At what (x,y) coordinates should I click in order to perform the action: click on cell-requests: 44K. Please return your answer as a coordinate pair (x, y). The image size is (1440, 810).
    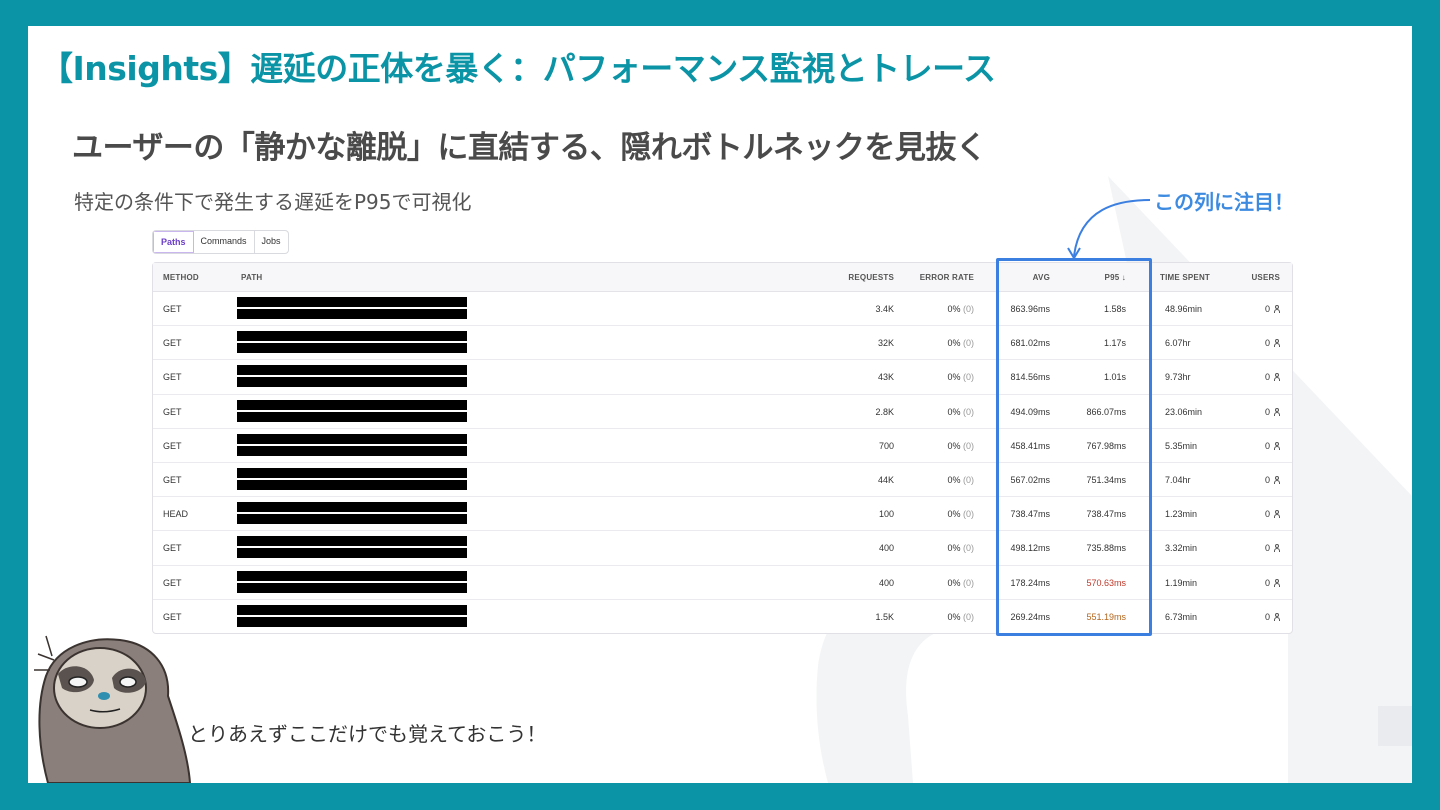
    Looking at the image, I should click on (885, 479).